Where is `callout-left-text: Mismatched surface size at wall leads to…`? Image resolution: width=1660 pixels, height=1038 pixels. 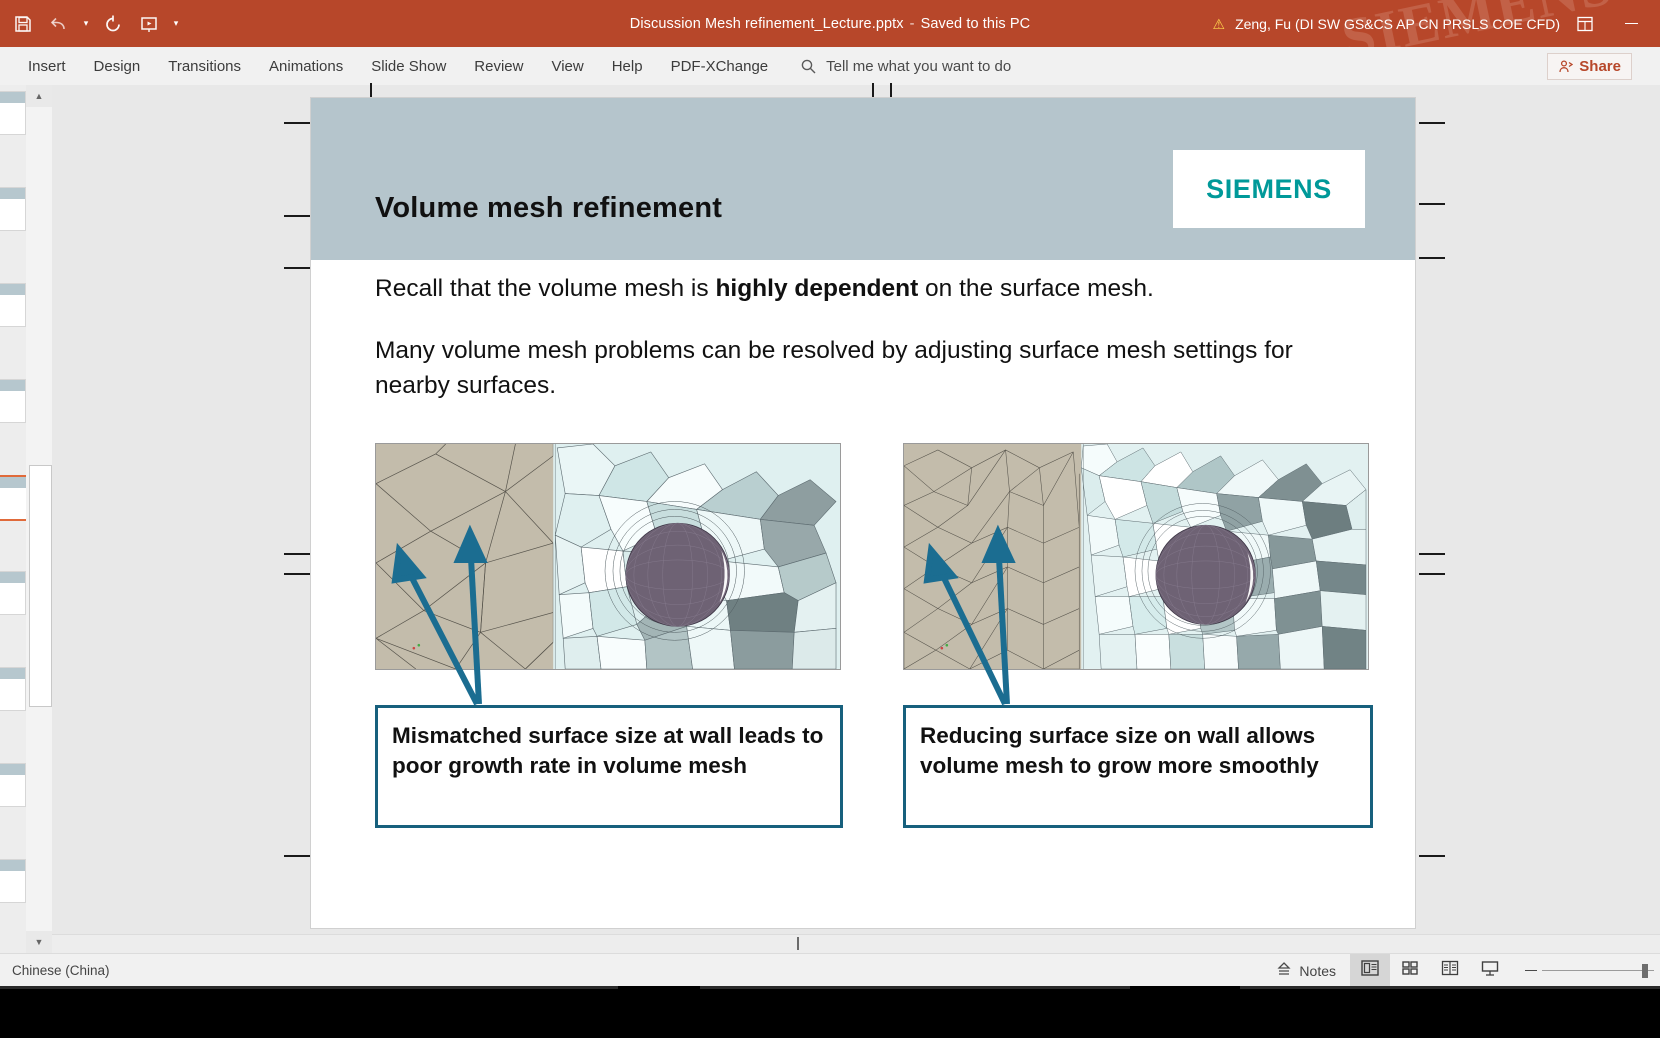
callout-left-text: Mismatched surface size at wall leads to… is located at coordinates (608, 750).